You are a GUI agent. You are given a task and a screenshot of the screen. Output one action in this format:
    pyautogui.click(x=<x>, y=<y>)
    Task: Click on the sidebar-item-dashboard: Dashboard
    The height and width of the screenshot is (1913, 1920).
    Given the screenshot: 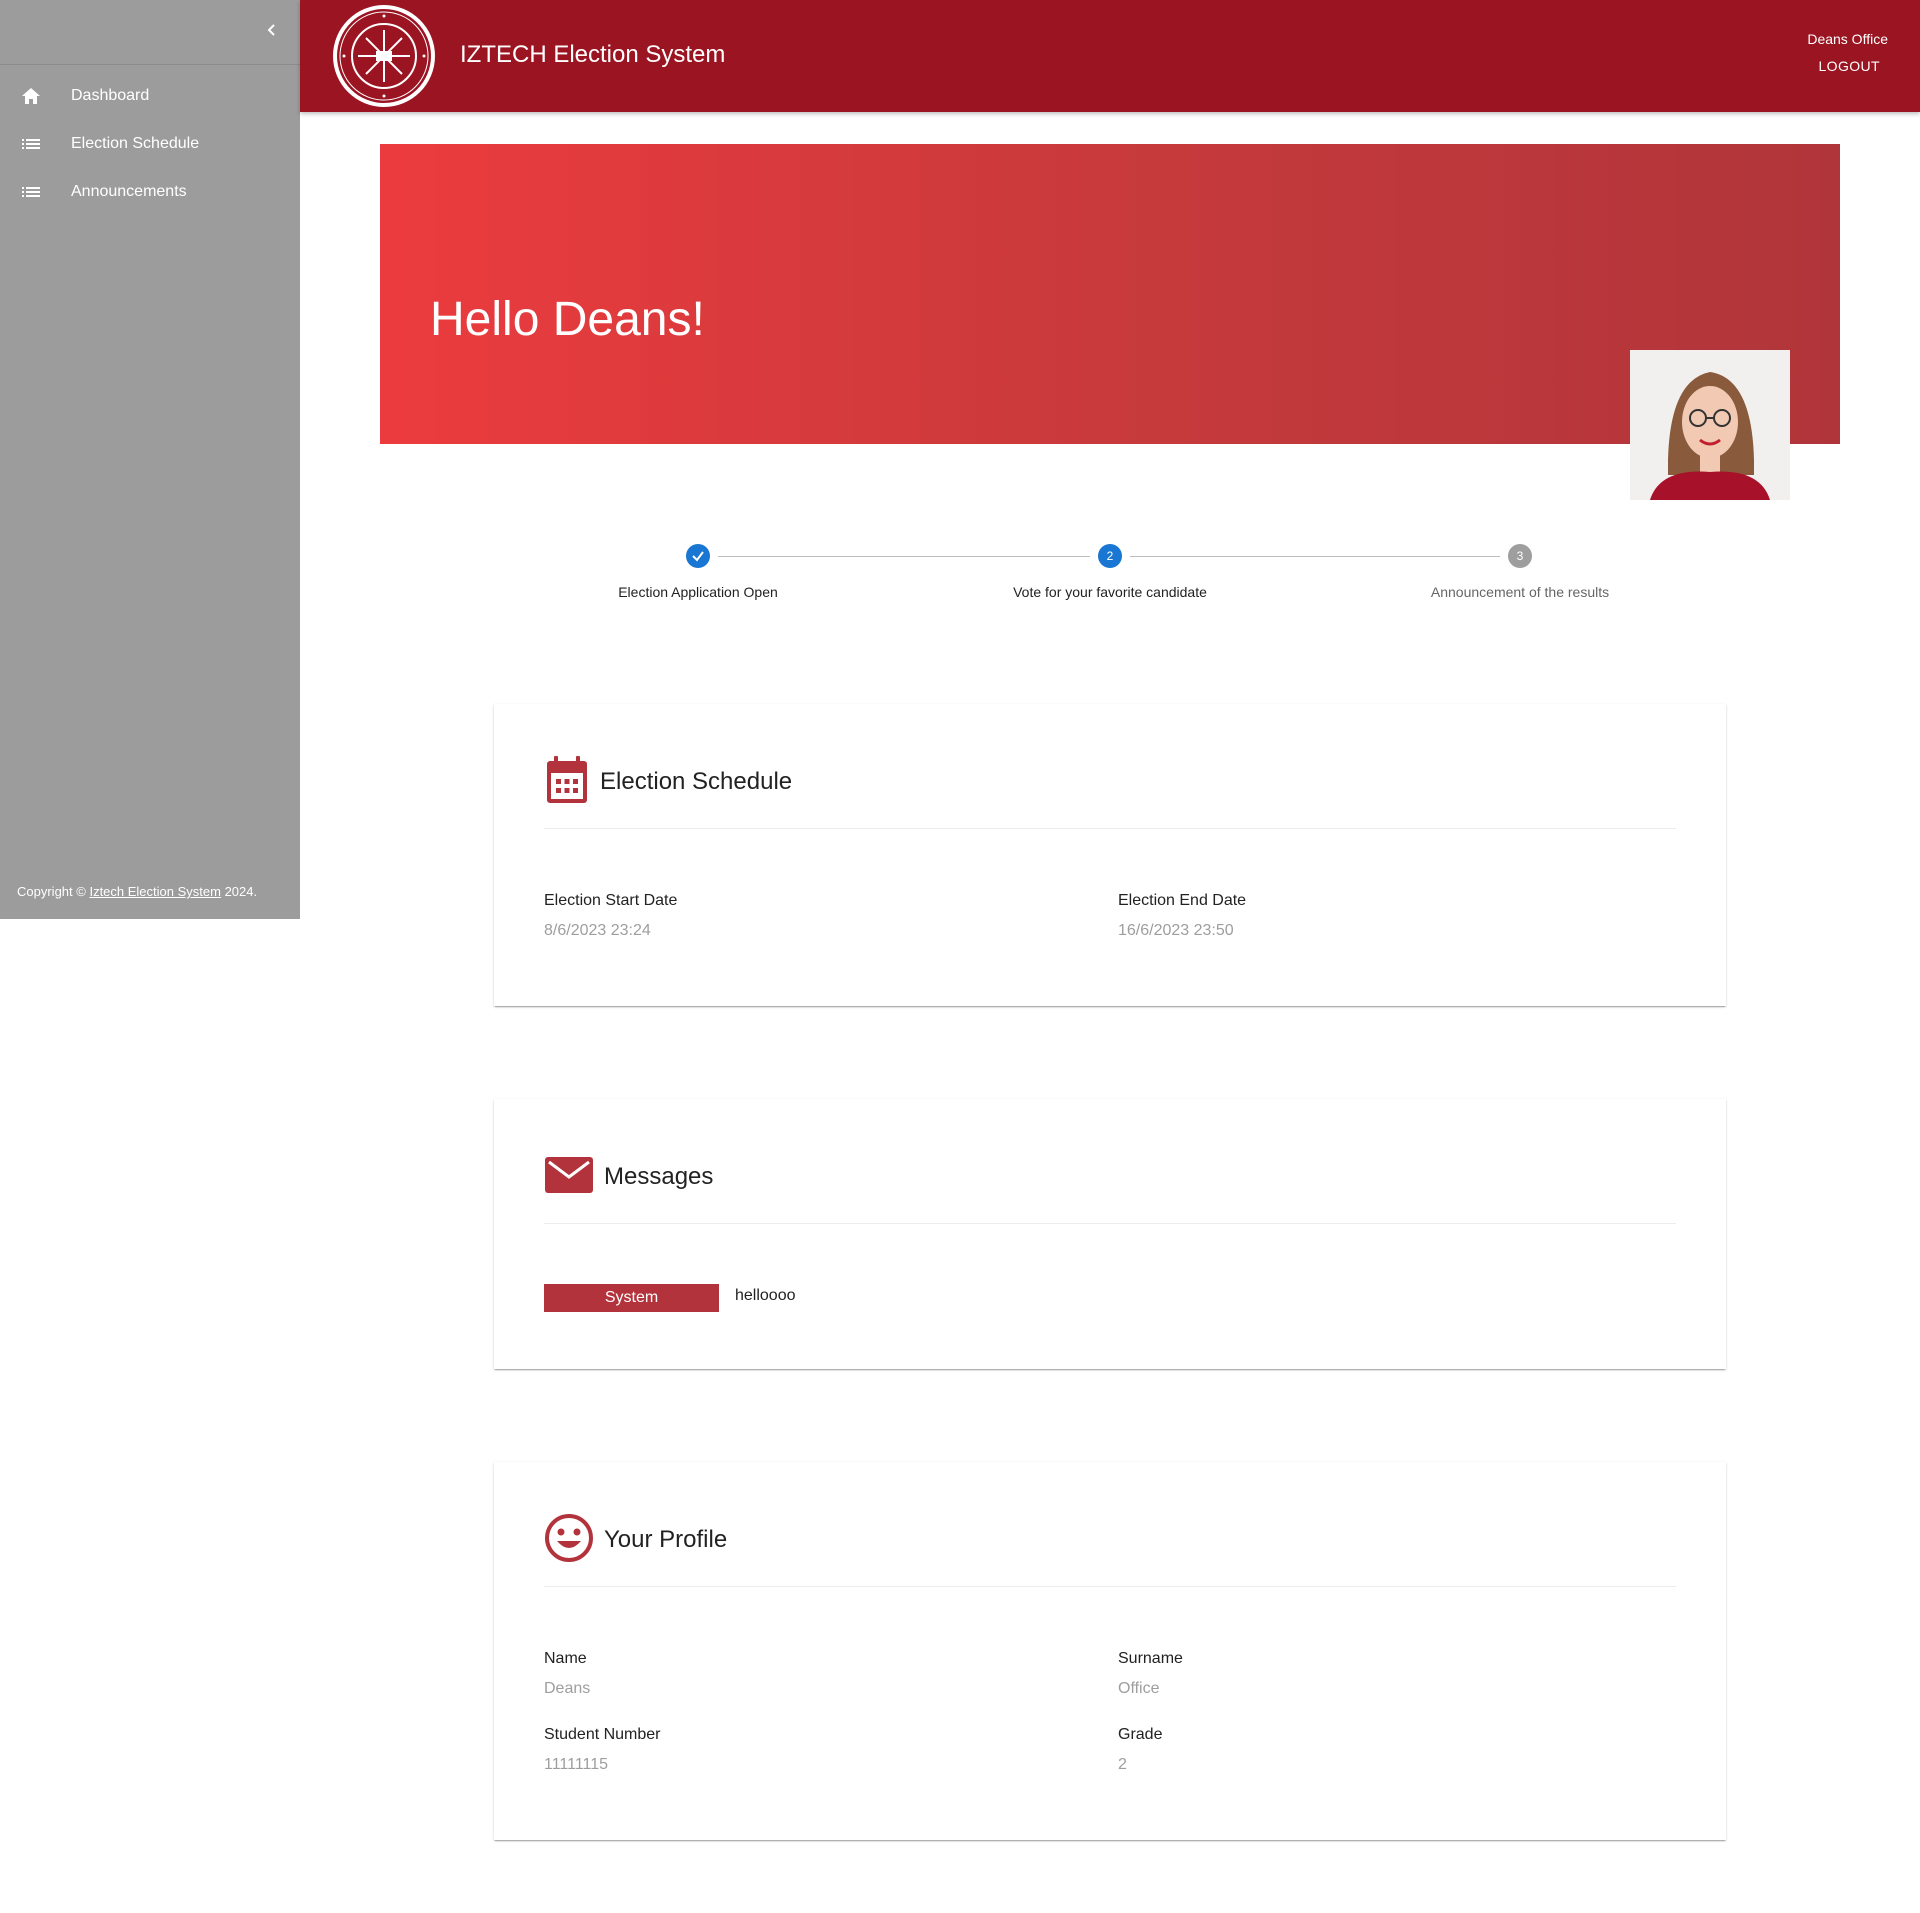 What is the action you would take?
    pyautogui.click(x=150, y=96)
    